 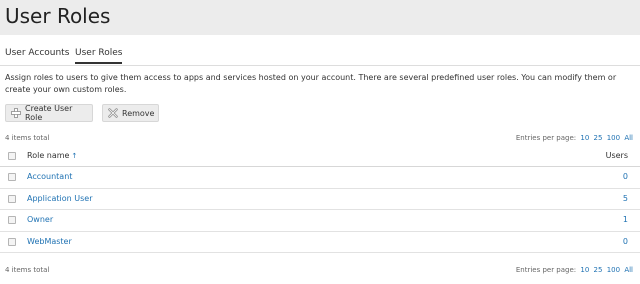 What do you see at coordinates (16, 113) in the screenshot?
I see `add-role-icon` at bounding box center [16, 113].